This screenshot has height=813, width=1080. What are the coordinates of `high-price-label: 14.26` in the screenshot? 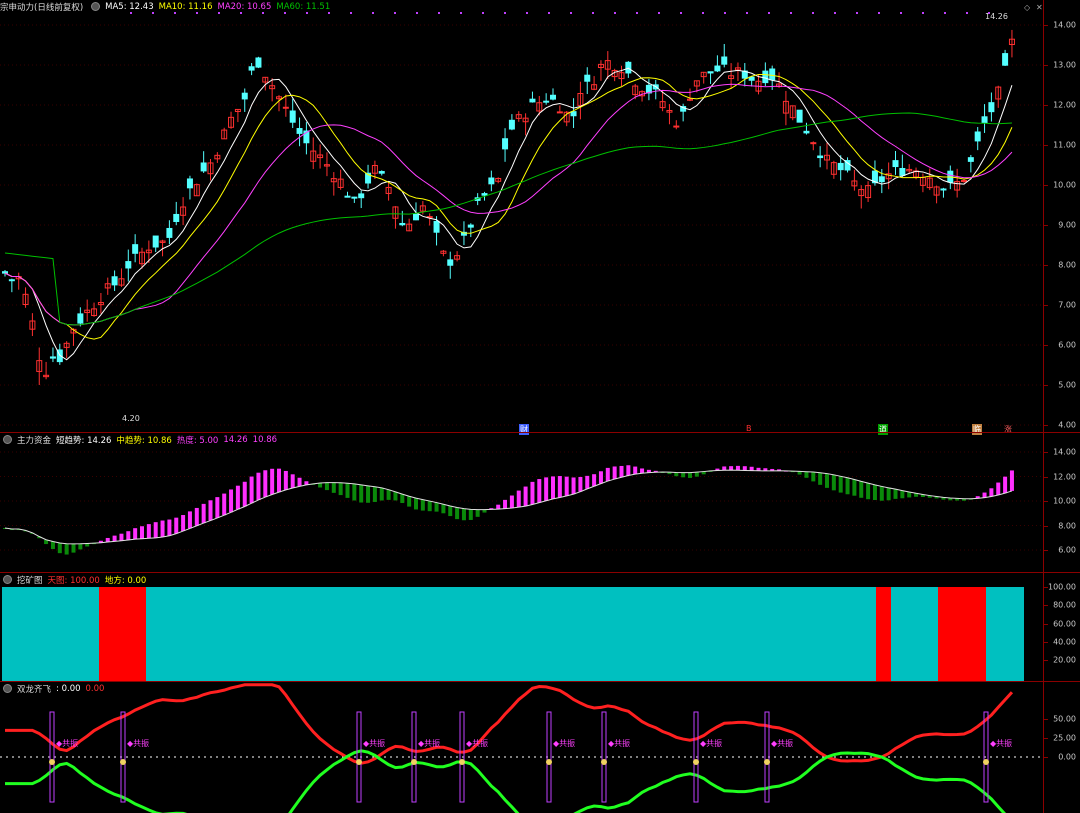 It's located at (996, 16).